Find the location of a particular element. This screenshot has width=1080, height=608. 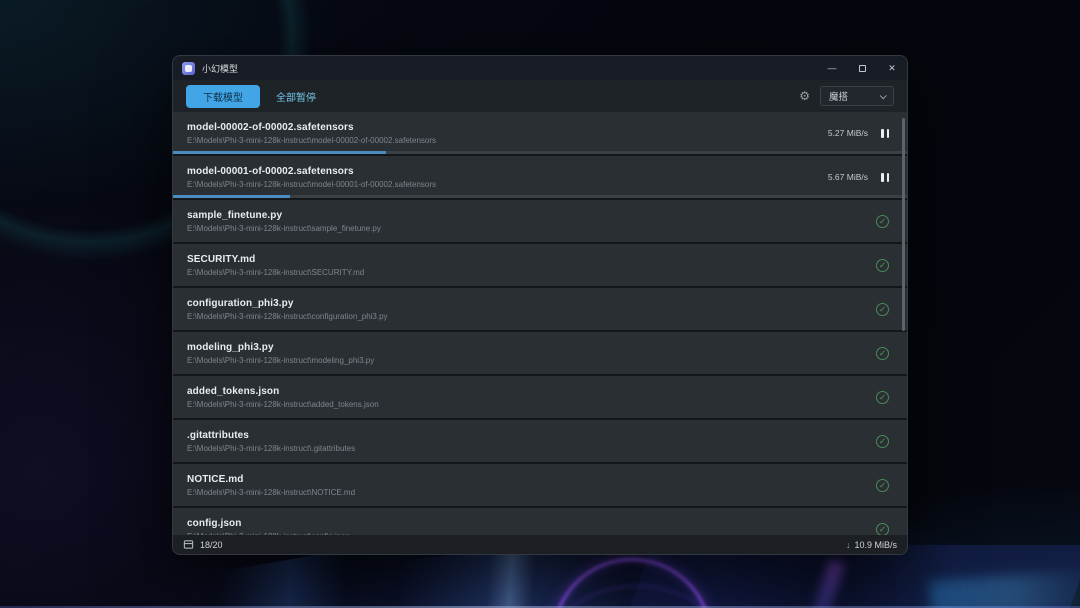

row-actions: 5.27 MiB/s is located at coordinates (860, 133).